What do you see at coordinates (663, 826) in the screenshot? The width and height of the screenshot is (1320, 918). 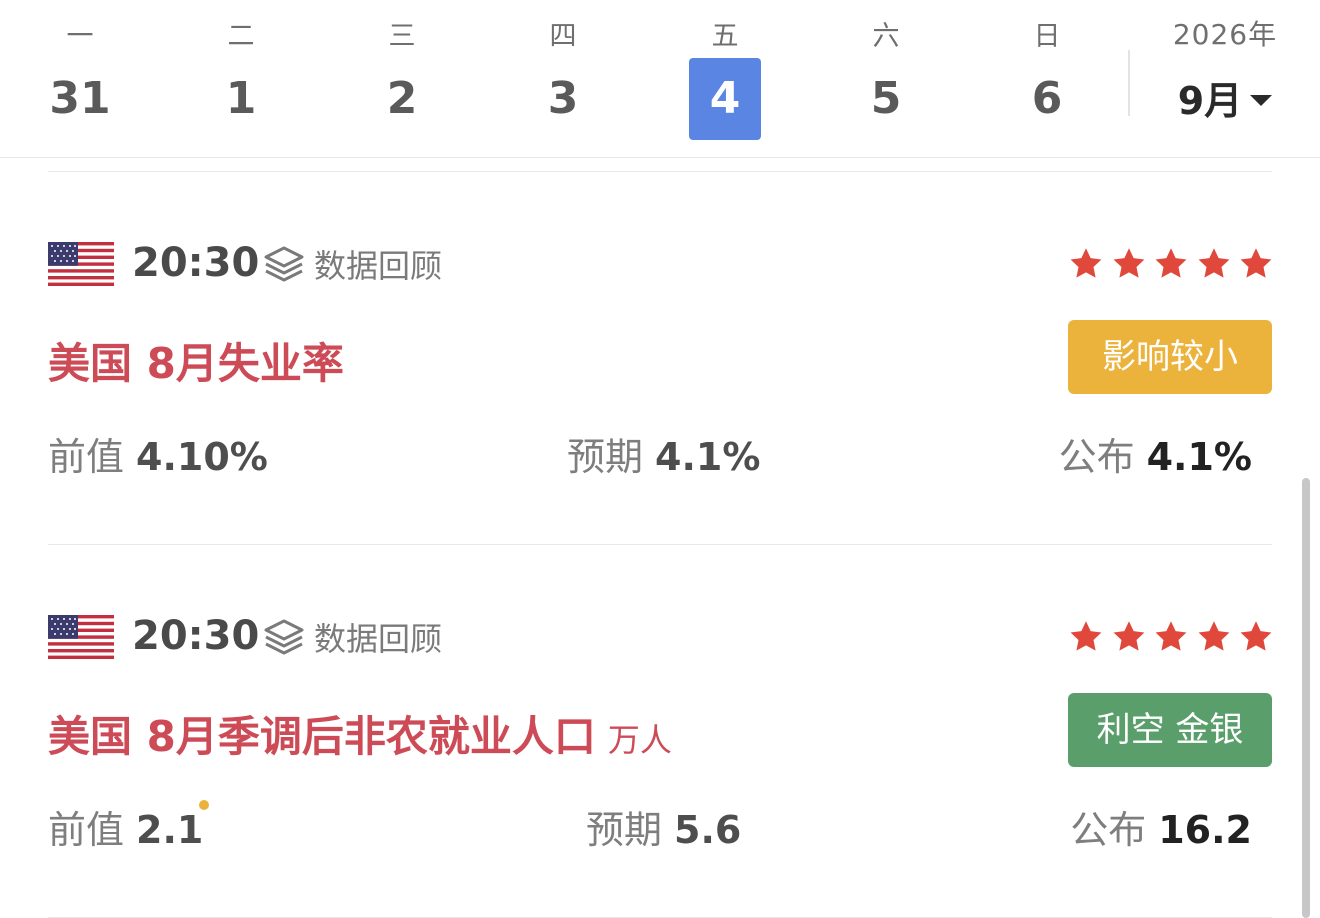 I see `forecast-value: 预期 5.6` at bounding box center [663, 826].